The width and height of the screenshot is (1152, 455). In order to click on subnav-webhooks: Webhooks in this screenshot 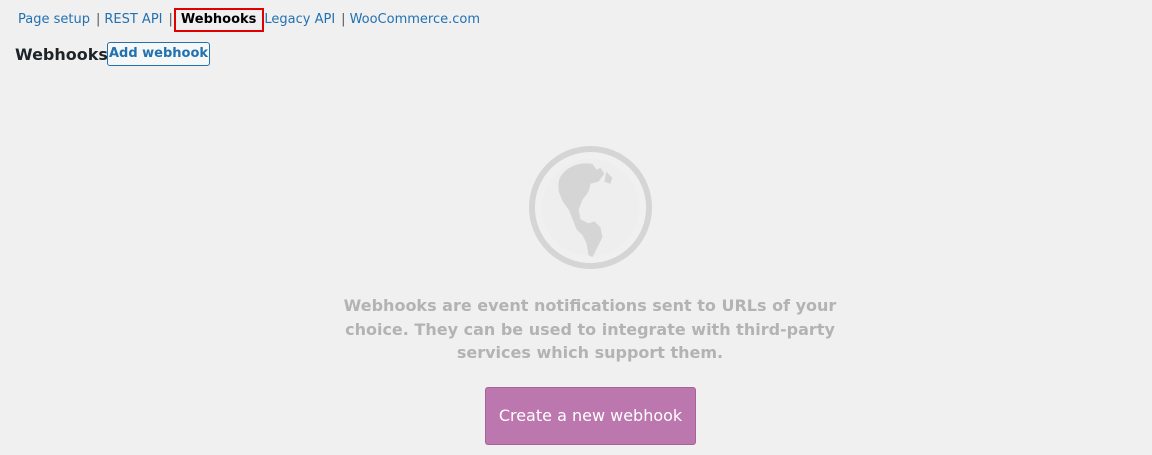, I will do `click(219, 20)`.